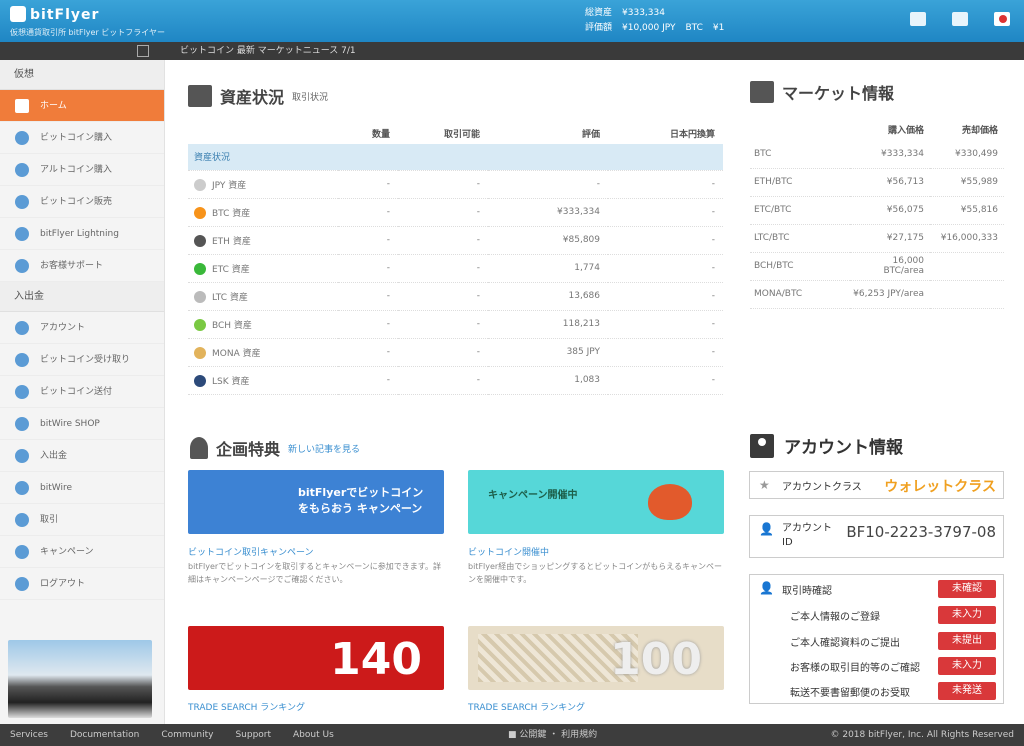 The height and width of the screenshot is (746, 1024). Describe the element at coordinates (455, 212) in the screenshot. I see `asset-row: BTC 資産 - - ¥333,334-` at that location.